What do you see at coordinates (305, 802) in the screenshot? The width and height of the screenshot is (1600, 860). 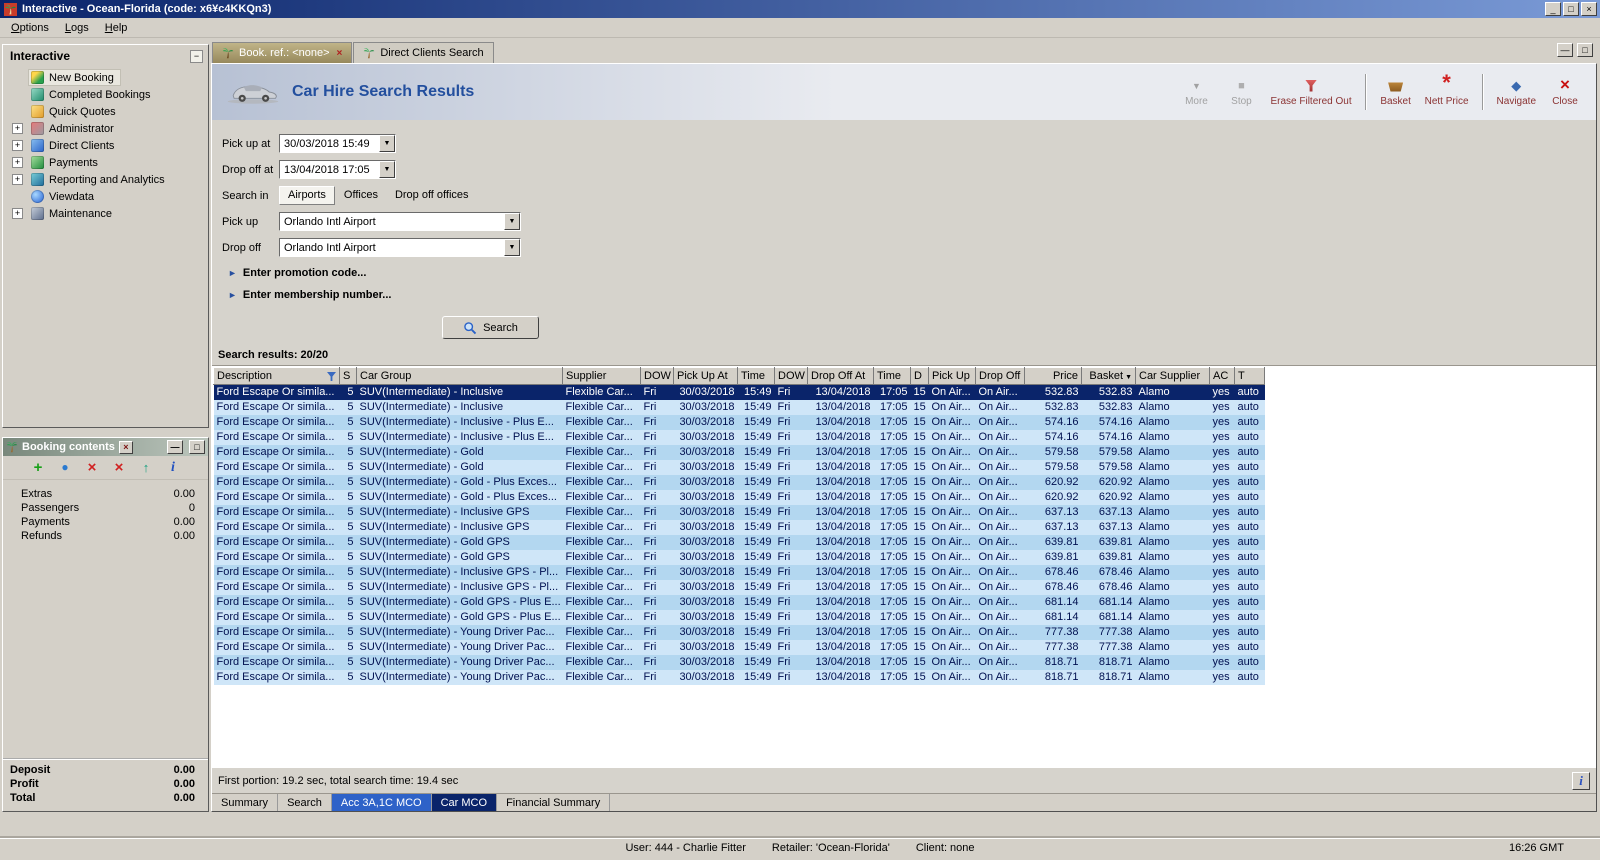 I see `bottom-tab-search: Search` at bounding box center [305, 802].